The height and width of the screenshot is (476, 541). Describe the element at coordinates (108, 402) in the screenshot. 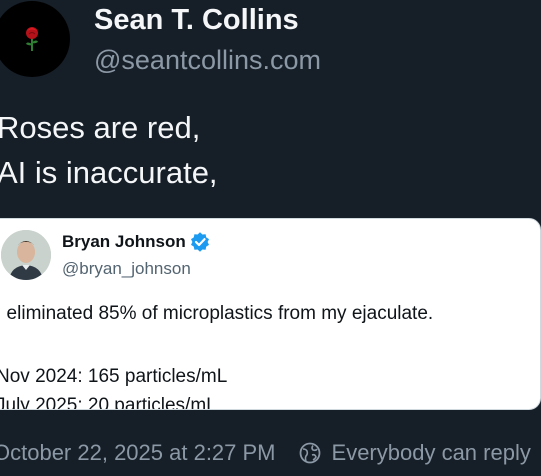

I see `quoted-text-line-3: July 2025: 20 particles/mL` at that location.